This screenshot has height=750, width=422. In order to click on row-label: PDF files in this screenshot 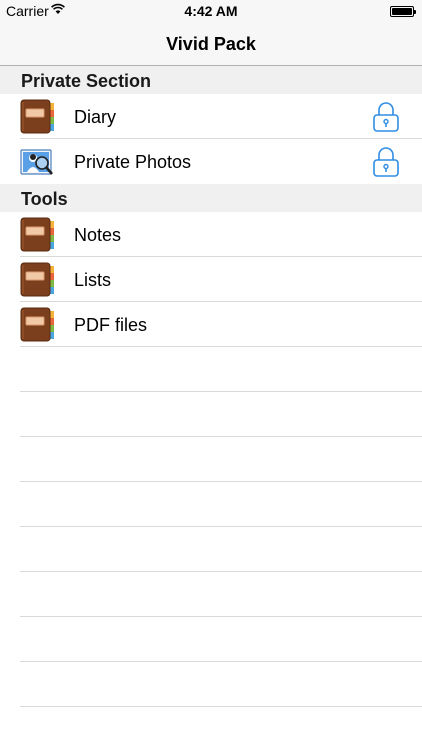, I will do `click(111, 325)`.